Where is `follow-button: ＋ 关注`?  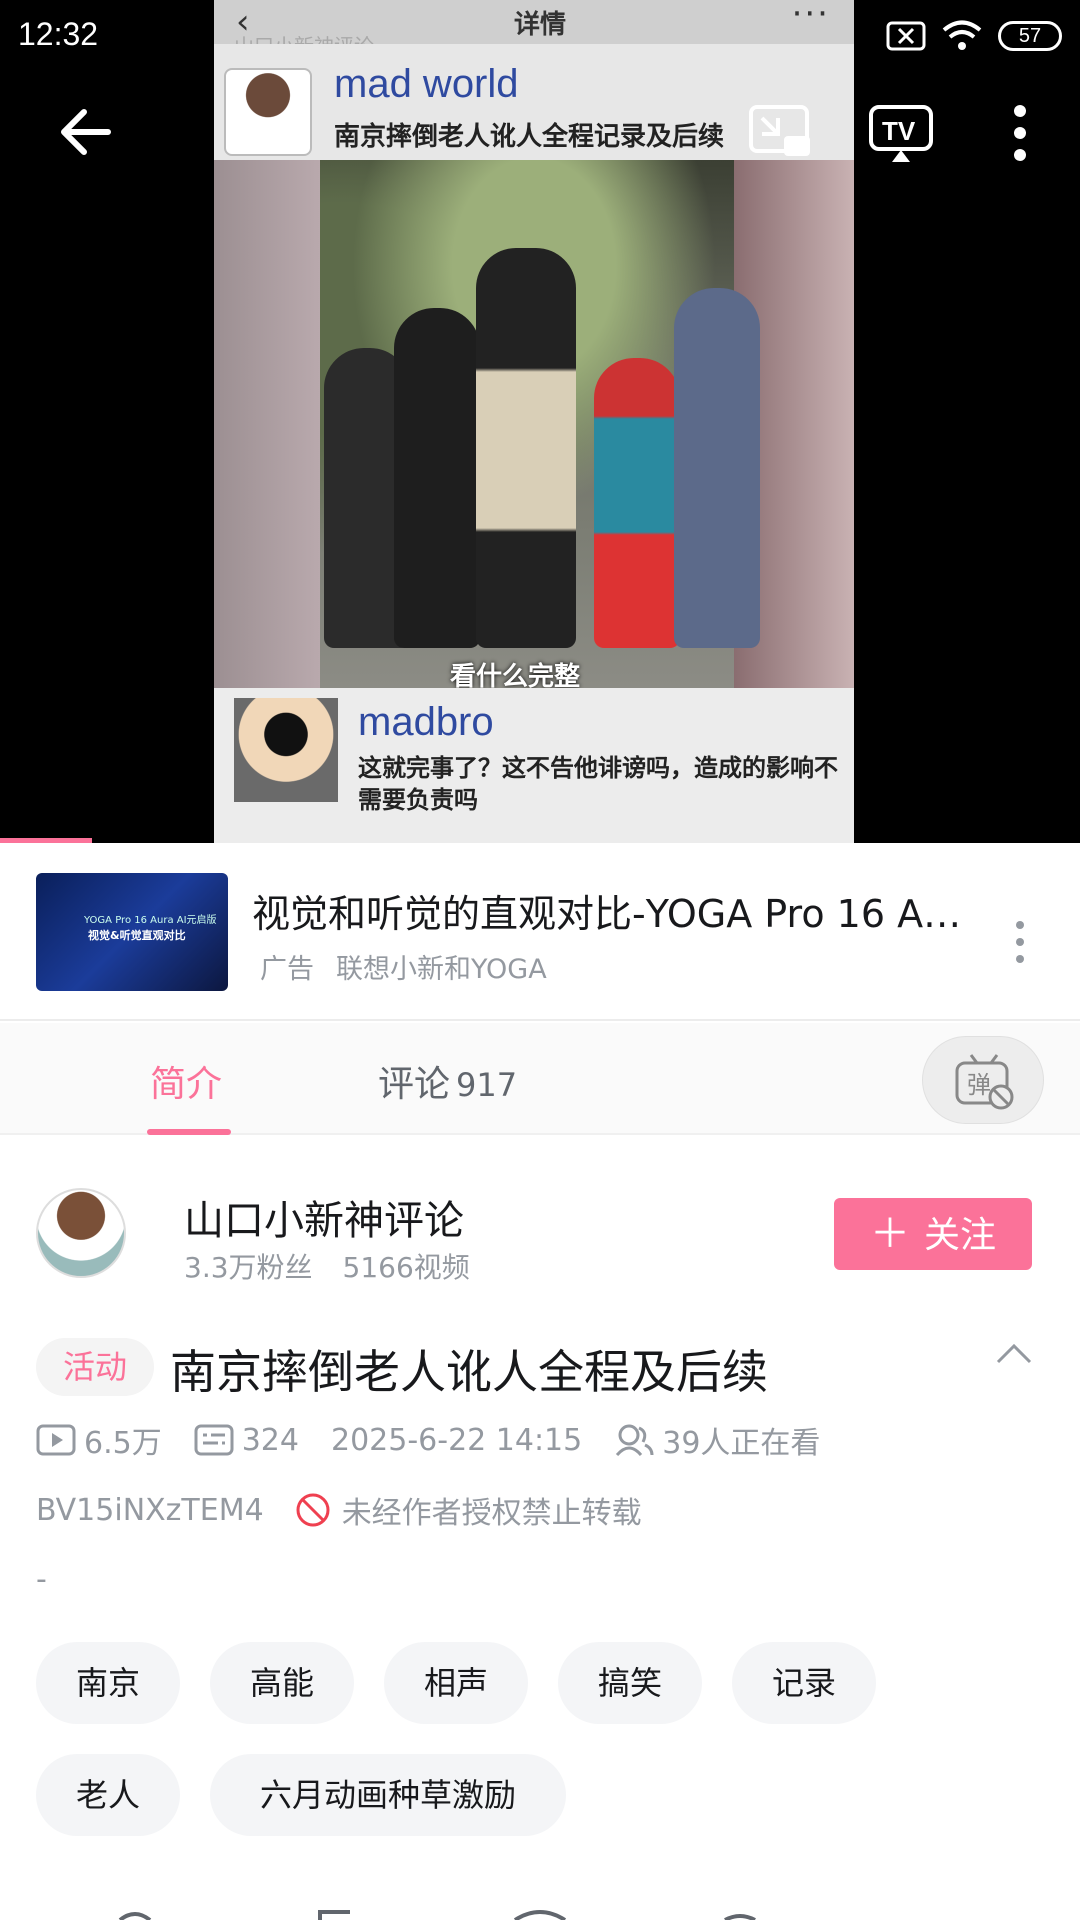 follow-button: ＋ 关注 is located at coordinates (933, 1234).